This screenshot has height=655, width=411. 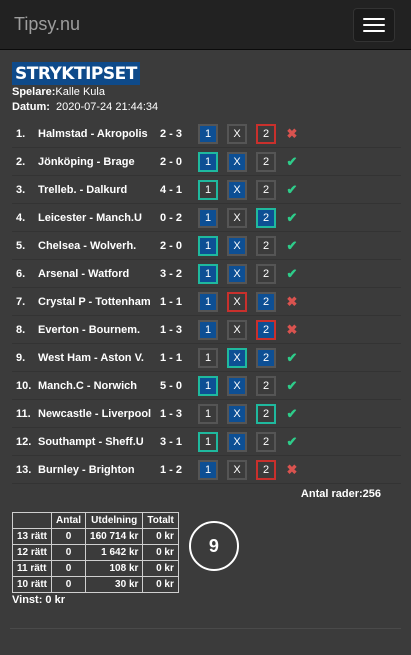 What do you see at coordinates (69, 520) in the screenshot?
I see `prize-header-cell: Antal` at bounding box center [69, 520].